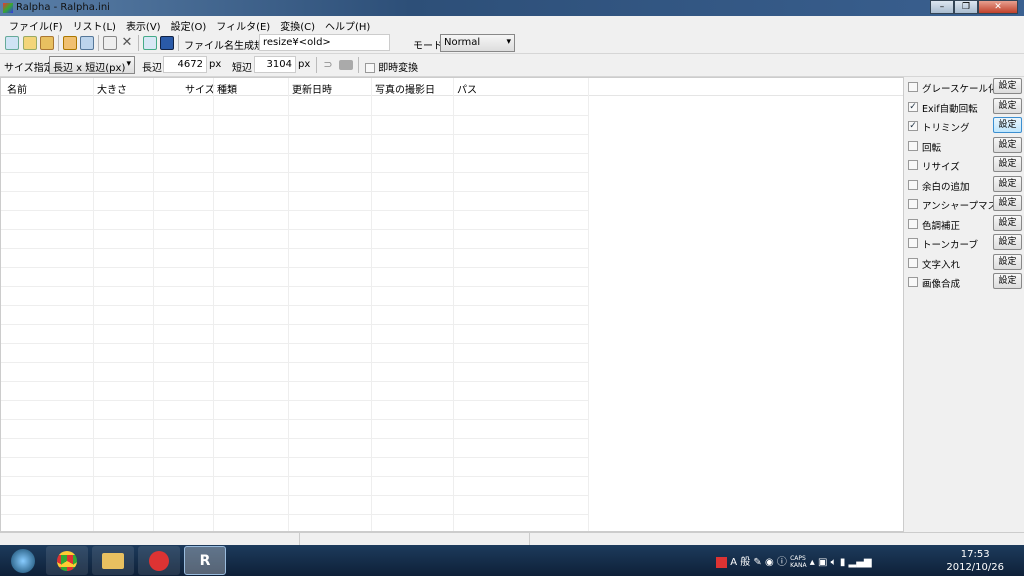  Describe the element at coordinates (512, 8) in the screenshot. I see `title-bar: Ralpha - Ralpha.ini – ❐ ✕` at that location.